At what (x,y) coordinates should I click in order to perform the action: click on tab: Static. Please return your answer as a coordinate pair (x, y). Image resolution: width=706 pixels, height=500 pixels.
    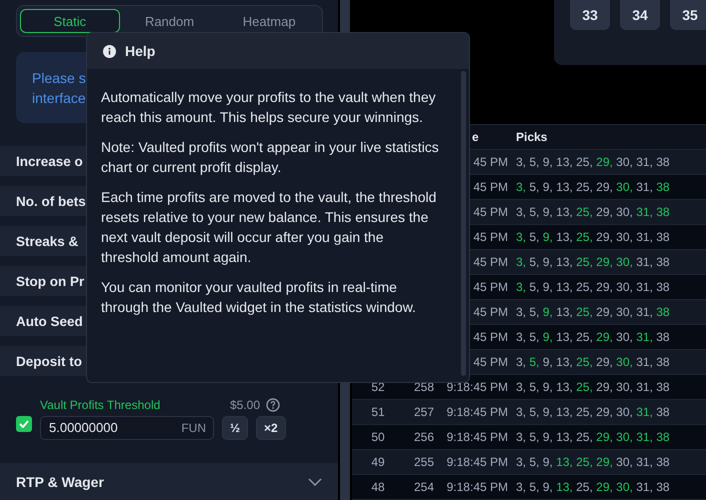
    Looking at the image, I should click on (70, 21).